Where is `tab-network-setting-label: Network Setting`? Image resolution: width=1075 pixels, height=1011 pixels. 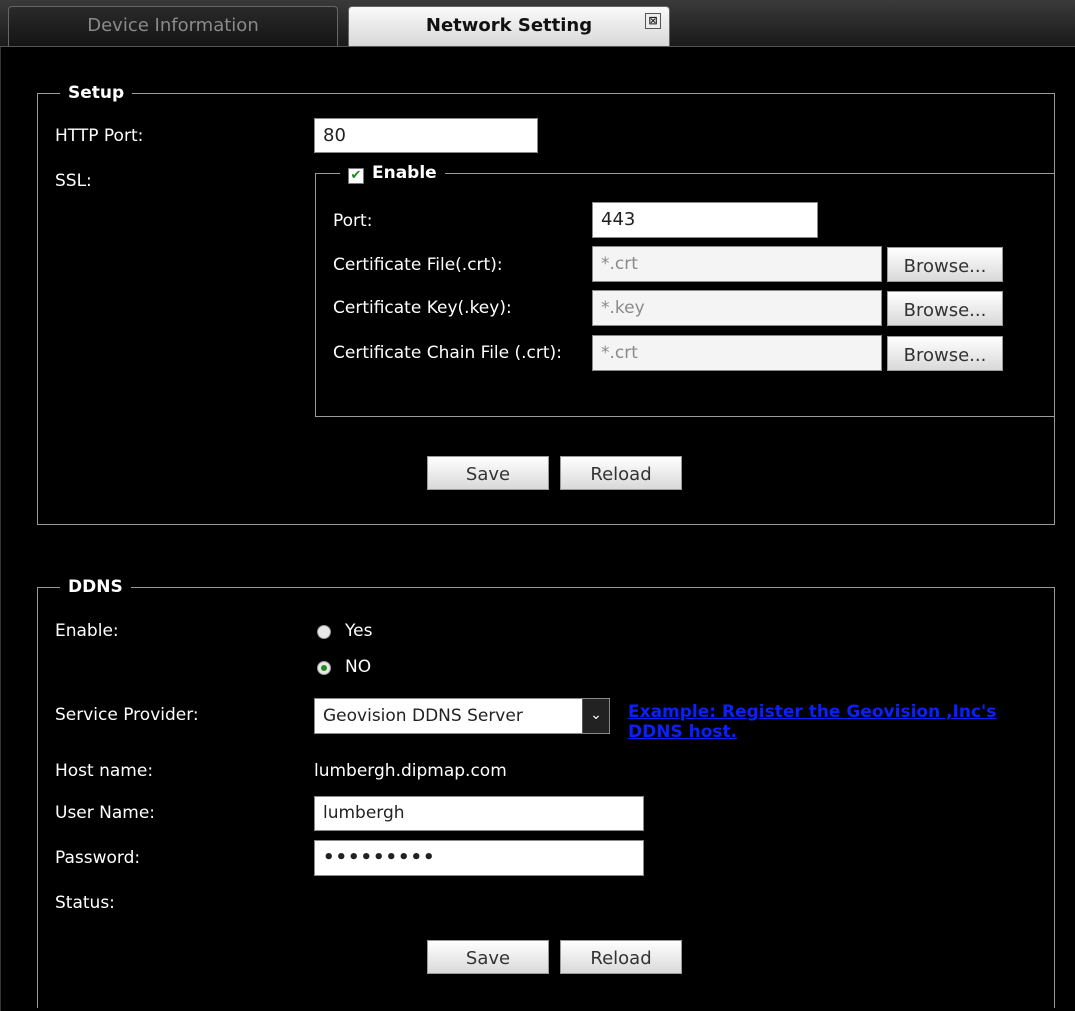
tab-network-setting-label: Network Setting is located at coordinates (509, 25).